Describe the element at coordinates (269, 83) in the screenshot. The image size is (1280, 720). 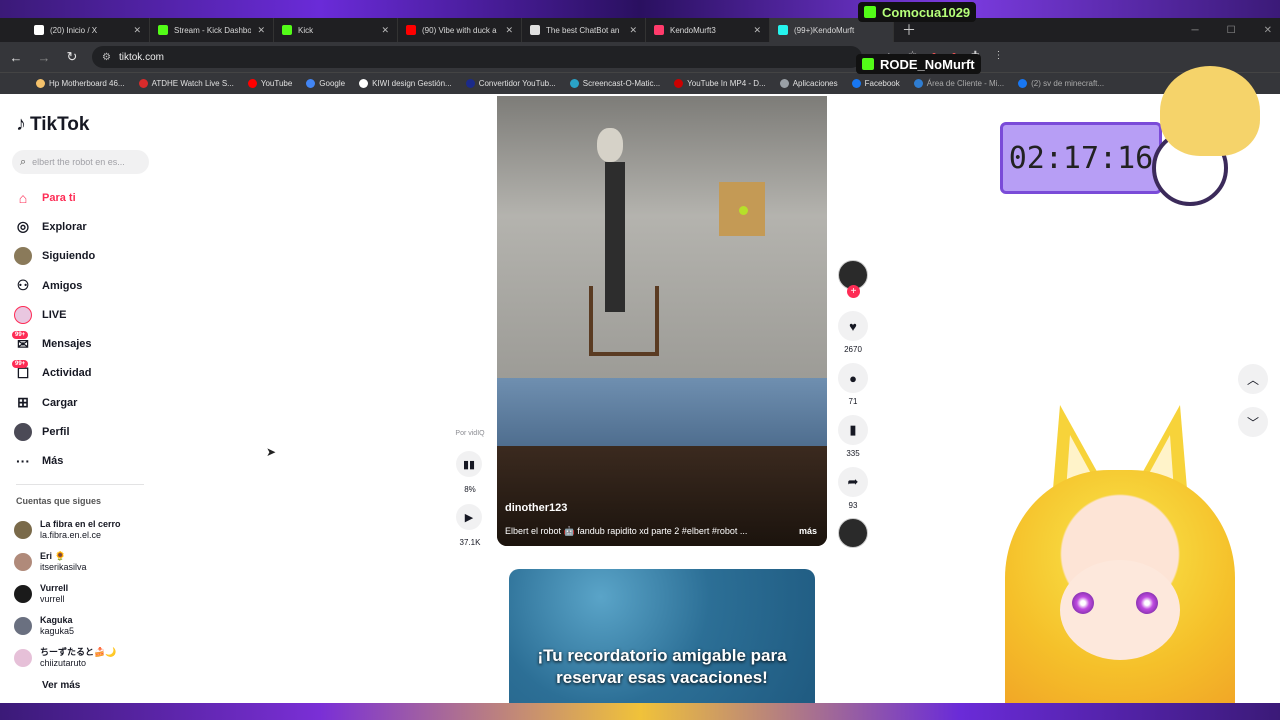
I see `bookmark: YouTube` at that location.